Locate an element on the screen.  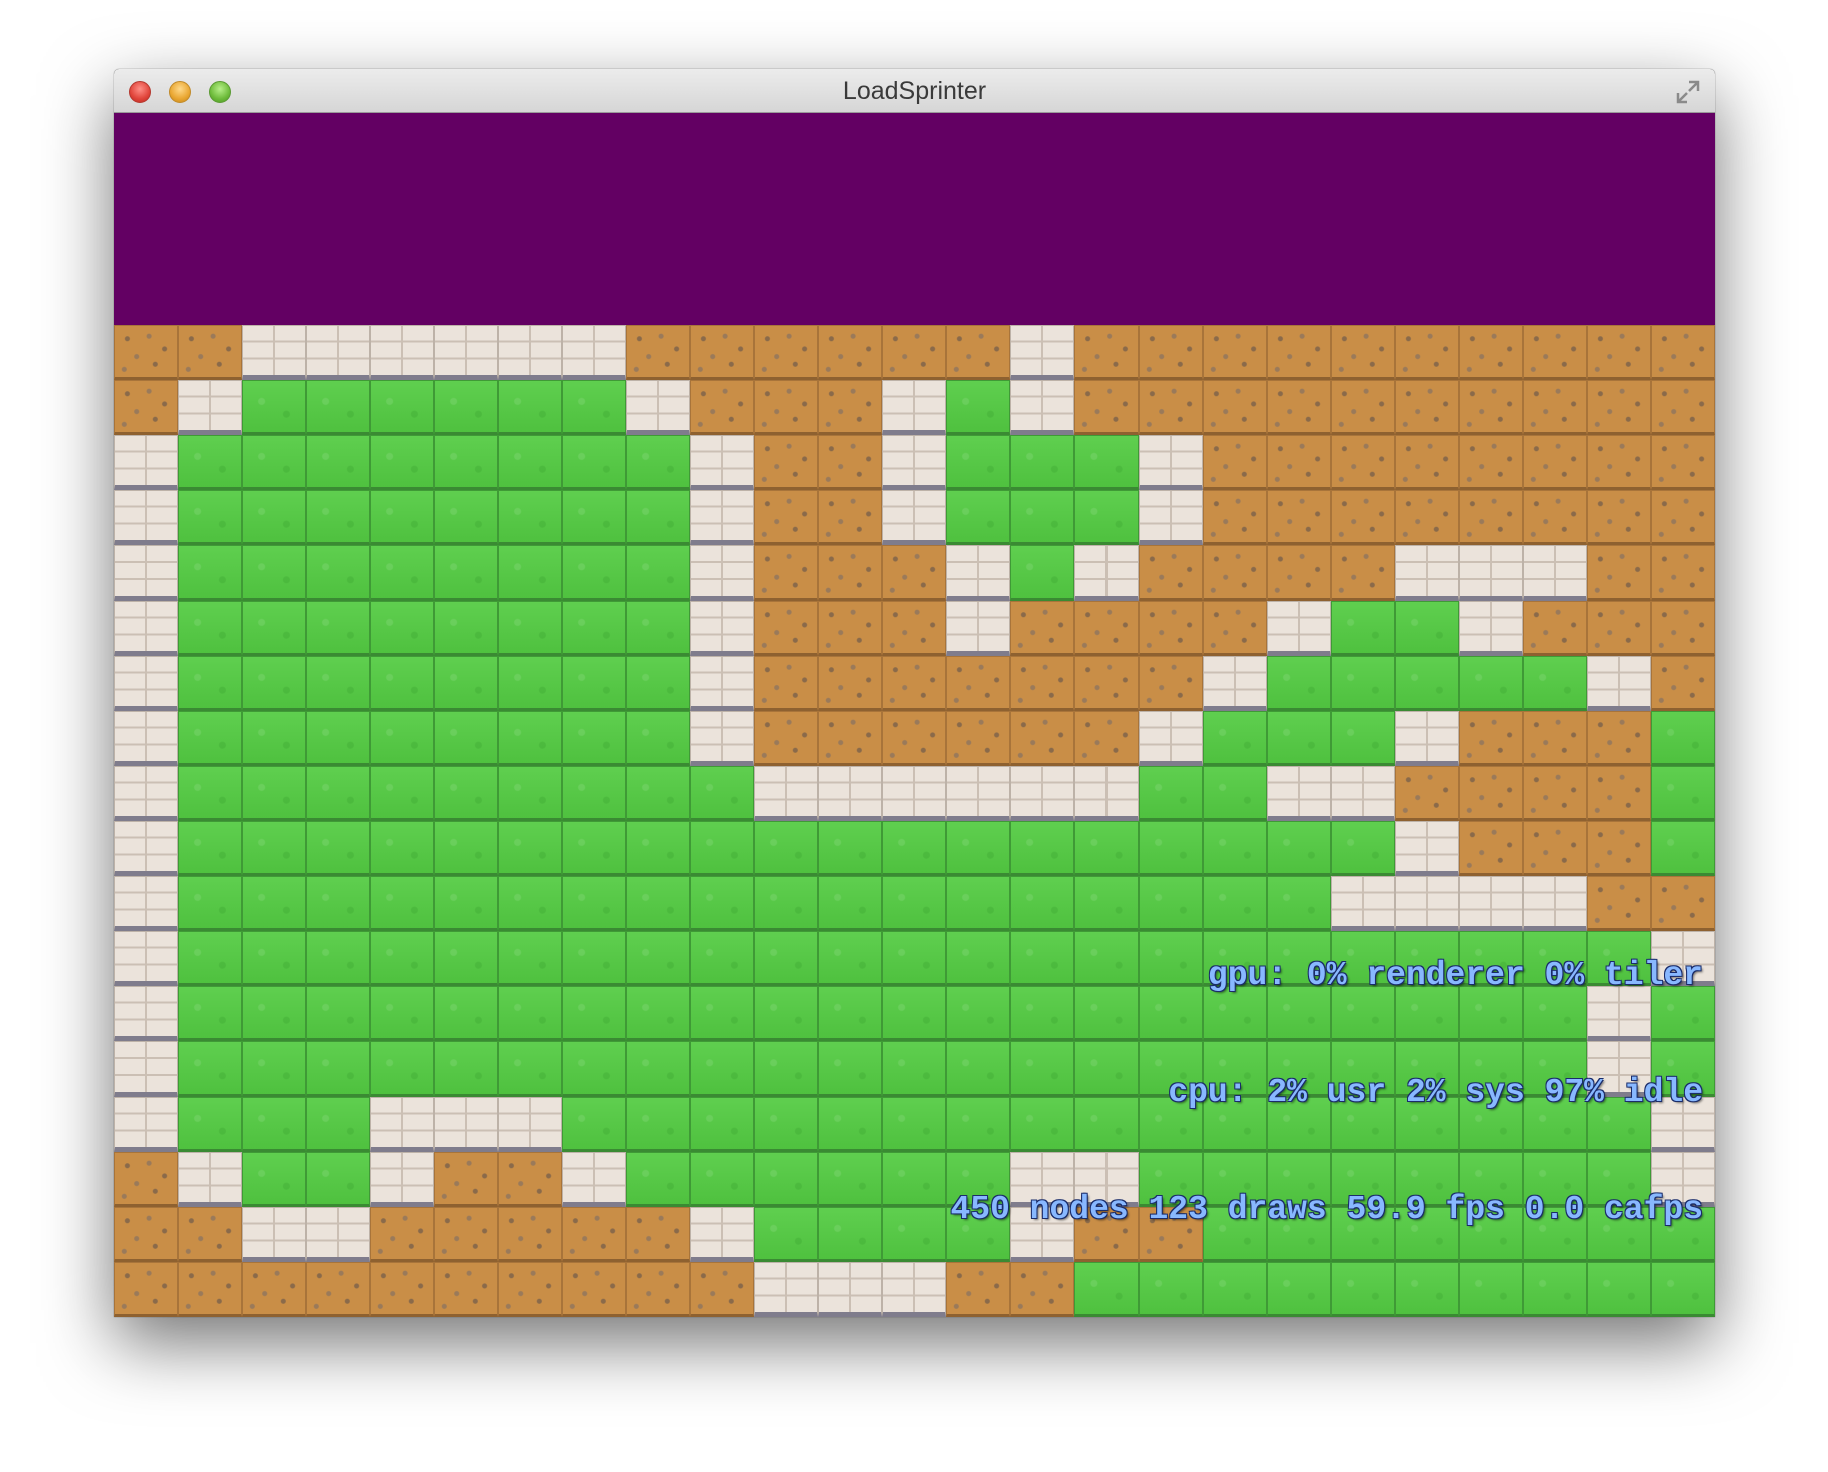
stats-cpu-line: cpu: 2% usr 2% sys 97% idle is located at coordinates (1435, 1092).